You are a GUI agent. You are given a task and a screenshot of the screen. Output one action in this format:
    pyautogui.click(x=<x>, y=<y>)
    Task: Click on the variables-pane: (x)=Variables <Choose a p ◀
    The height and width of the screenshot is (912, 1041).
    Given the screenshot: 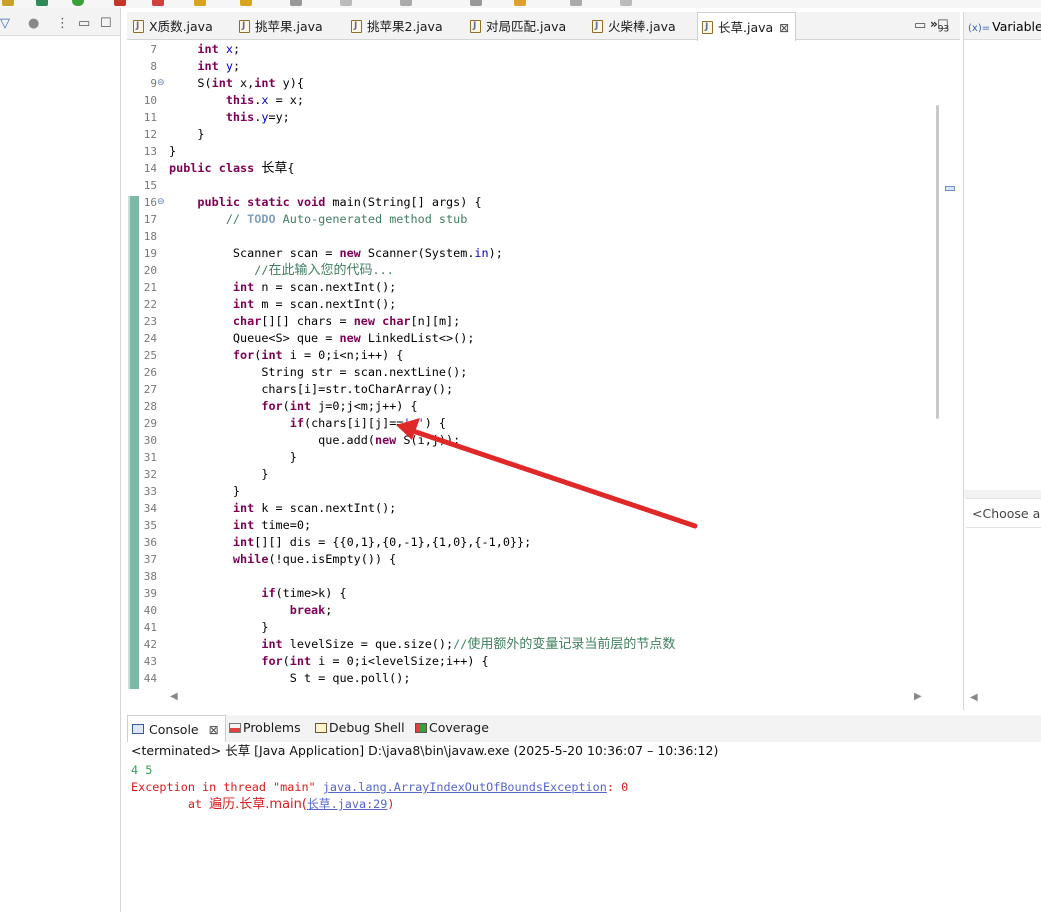 What is the action you would take?
    pyautogui.click(x=1002, y=361)
    